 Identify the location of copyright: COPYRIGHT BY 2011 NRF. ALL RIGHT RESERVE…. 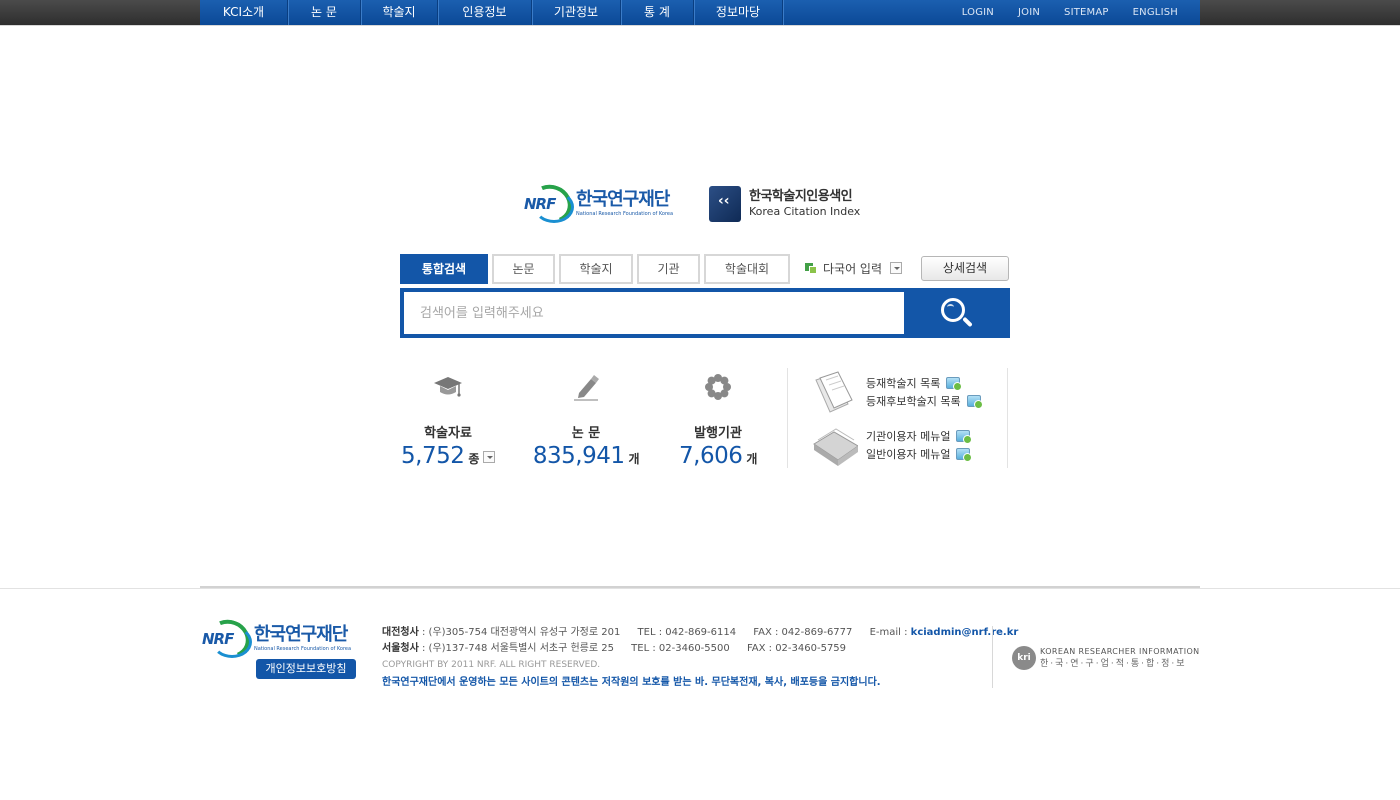
(491, 665).